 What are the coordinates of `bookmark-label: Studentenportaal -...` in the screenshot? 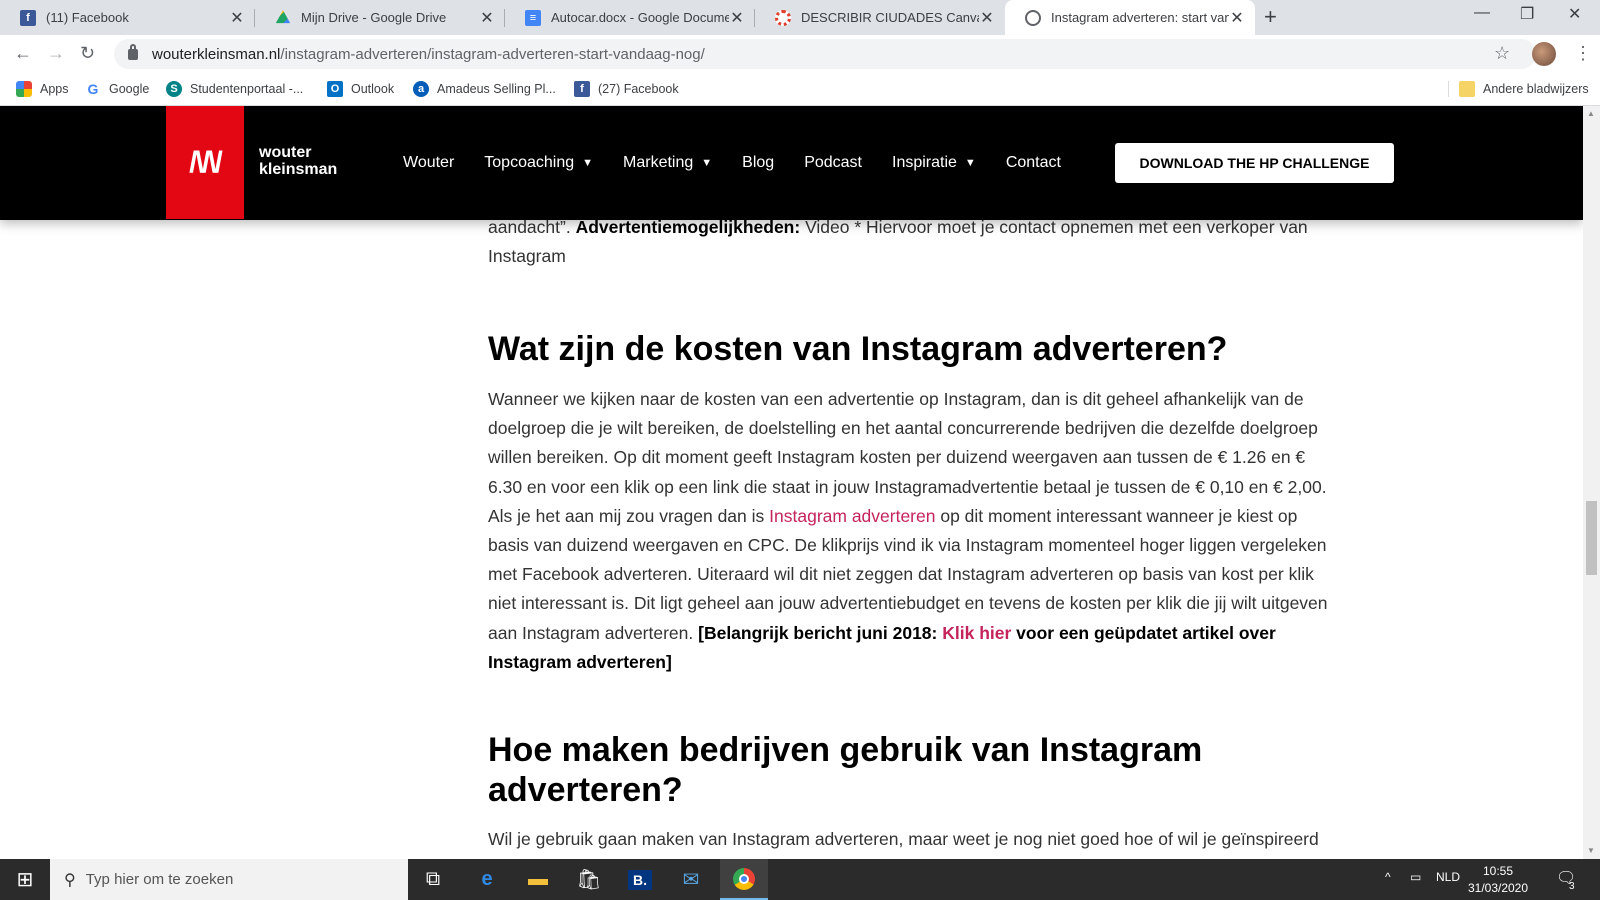 It's located at (247, 89).